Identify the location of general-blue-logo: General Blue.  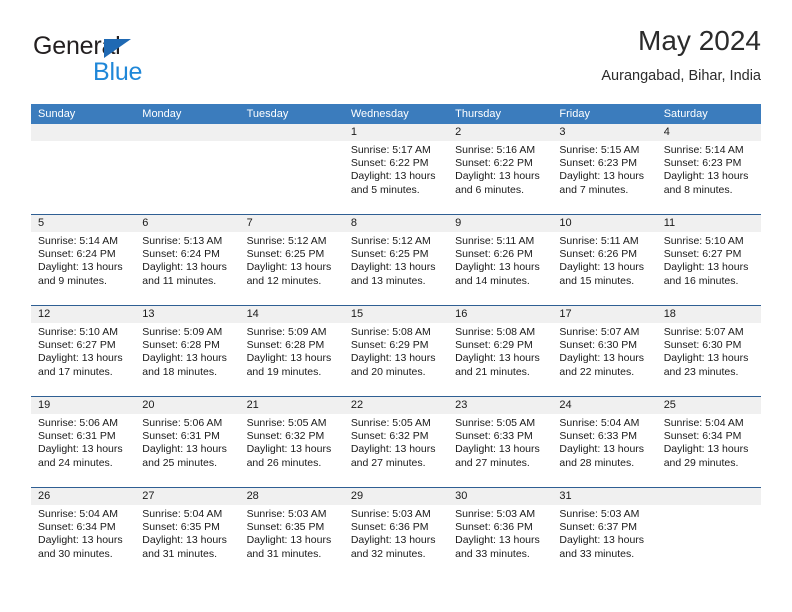
(131, 61).